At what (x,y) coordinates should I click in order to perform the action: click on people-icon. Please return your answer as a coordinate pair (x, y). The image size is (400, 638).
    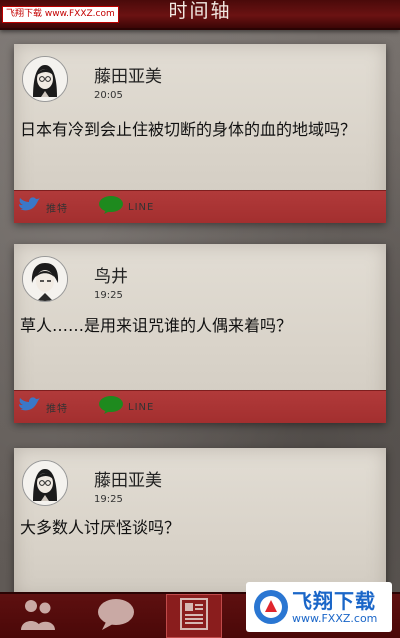
    Looking at the image, I should click on (38, 616).